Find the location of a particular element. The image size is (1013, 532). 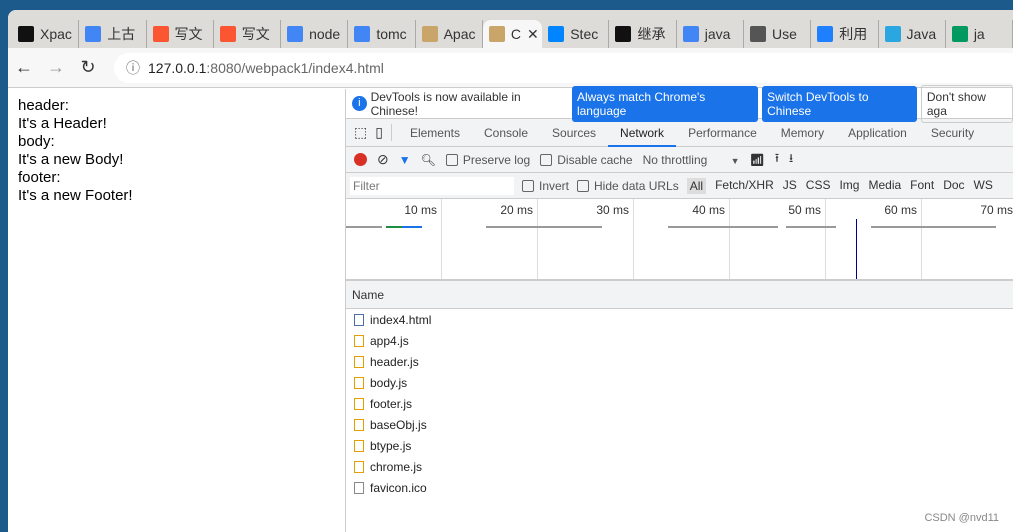

browser-tab: Xpac is located at coordinates (46, 34).